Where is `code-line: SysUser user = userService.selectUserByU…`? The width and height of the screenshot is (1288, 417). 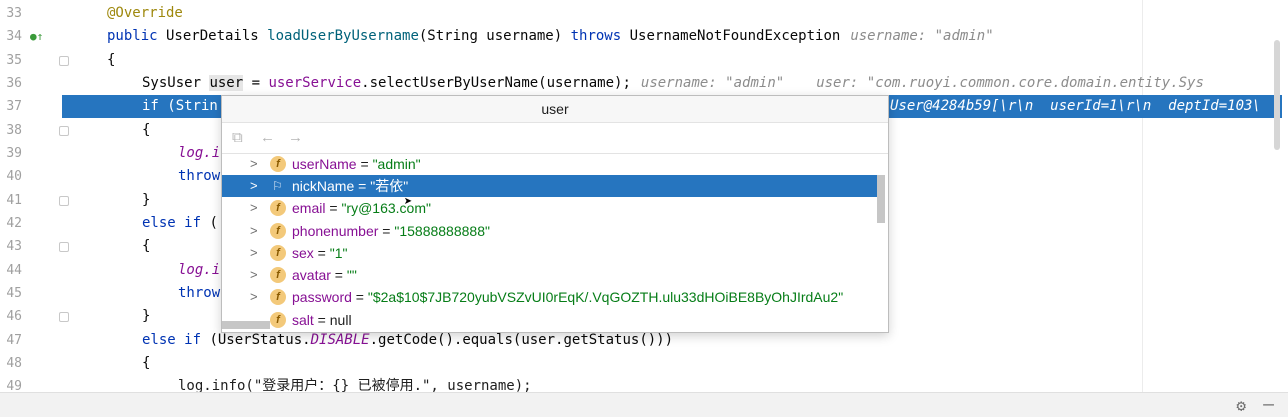
code-line: SysUser user = userService.selectUserByU… is located at coordinates (673, 83).